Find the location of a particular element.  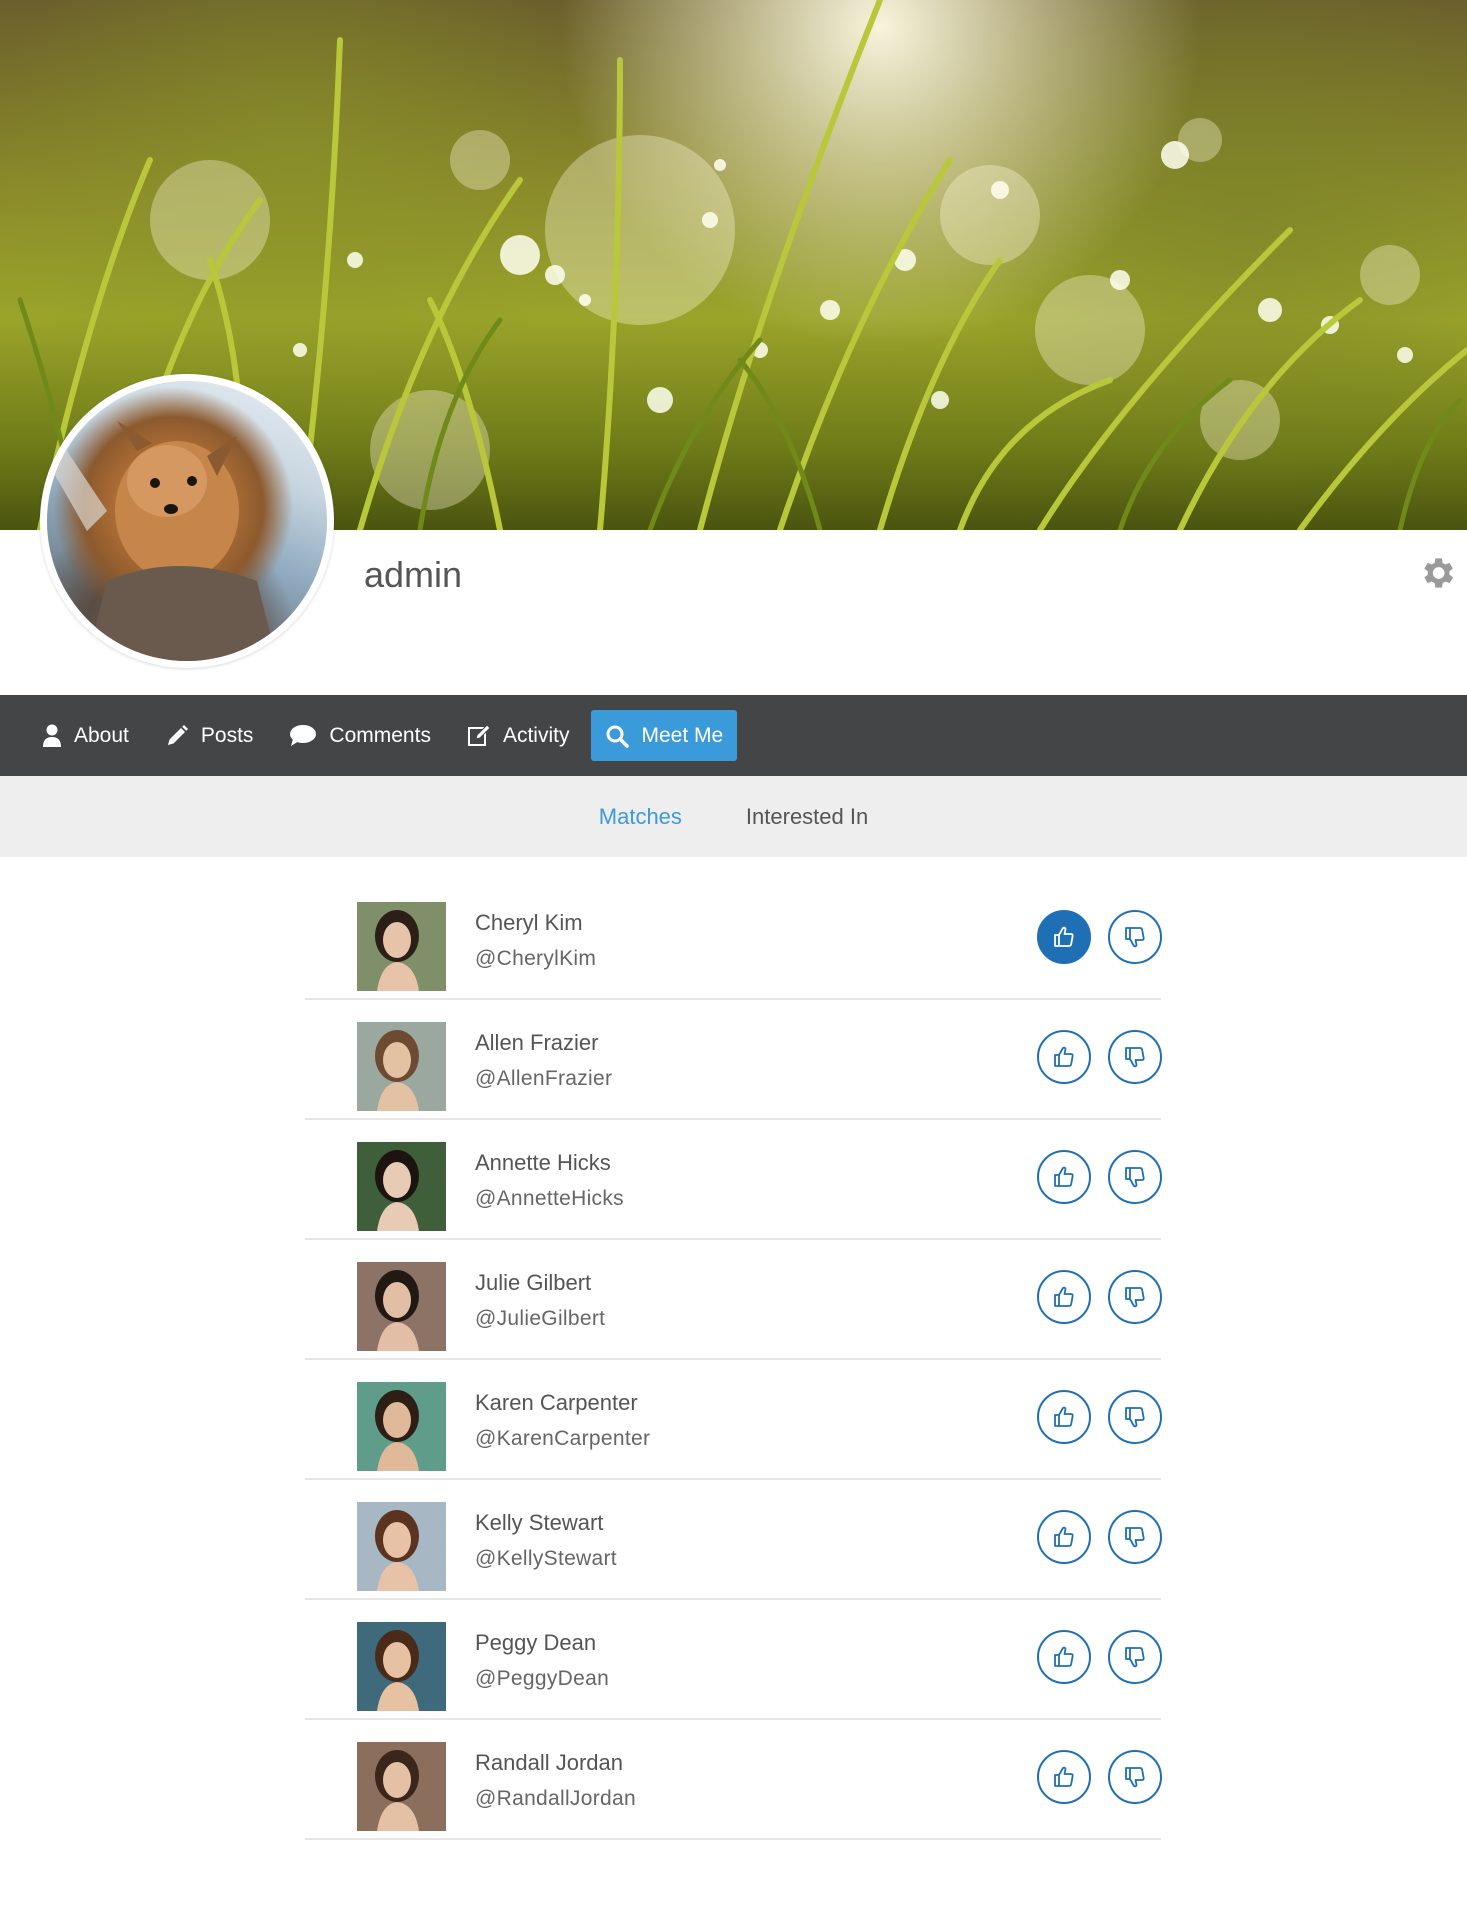

nav-item-label: Comments is located at coordinates (380, 735).